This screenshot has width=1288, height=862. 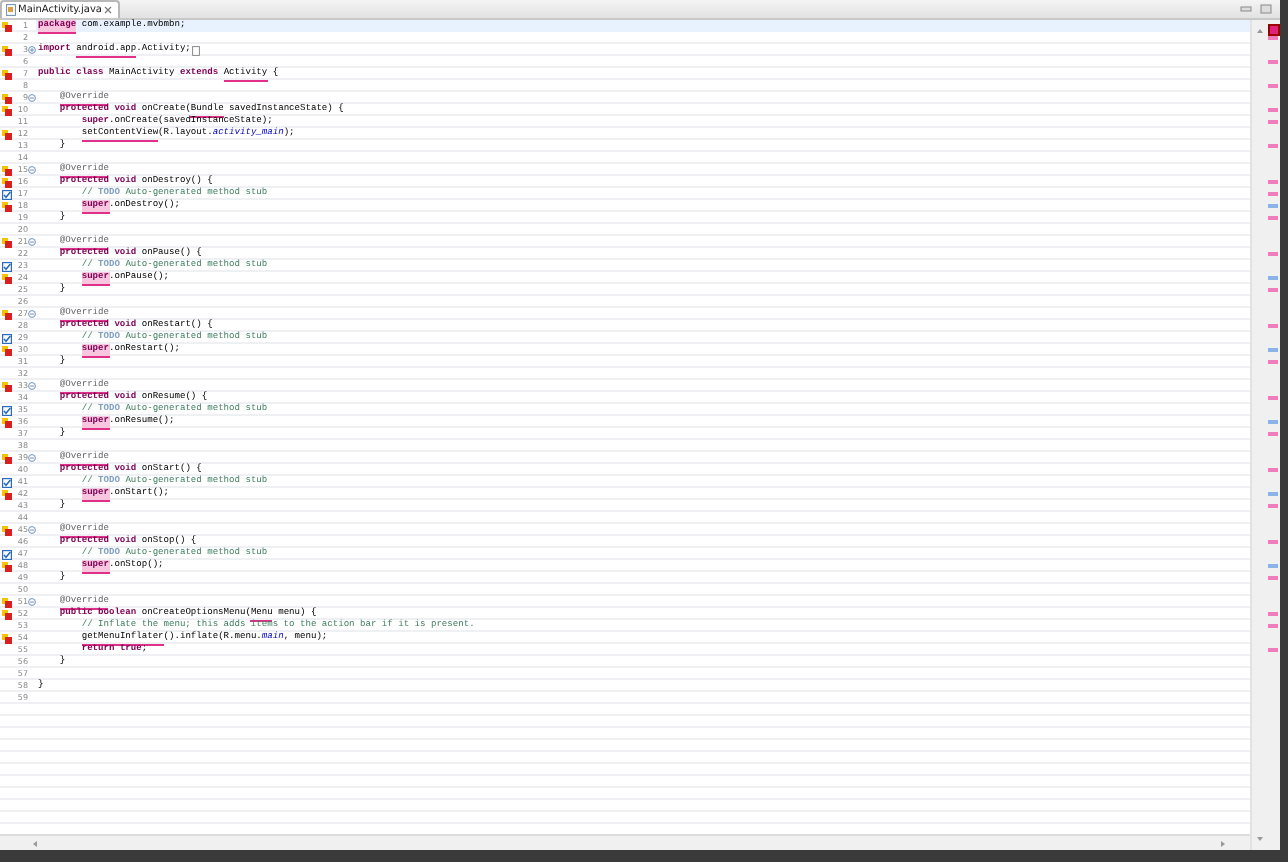 I want to click on expand-icon, so click(x=32, y=50).